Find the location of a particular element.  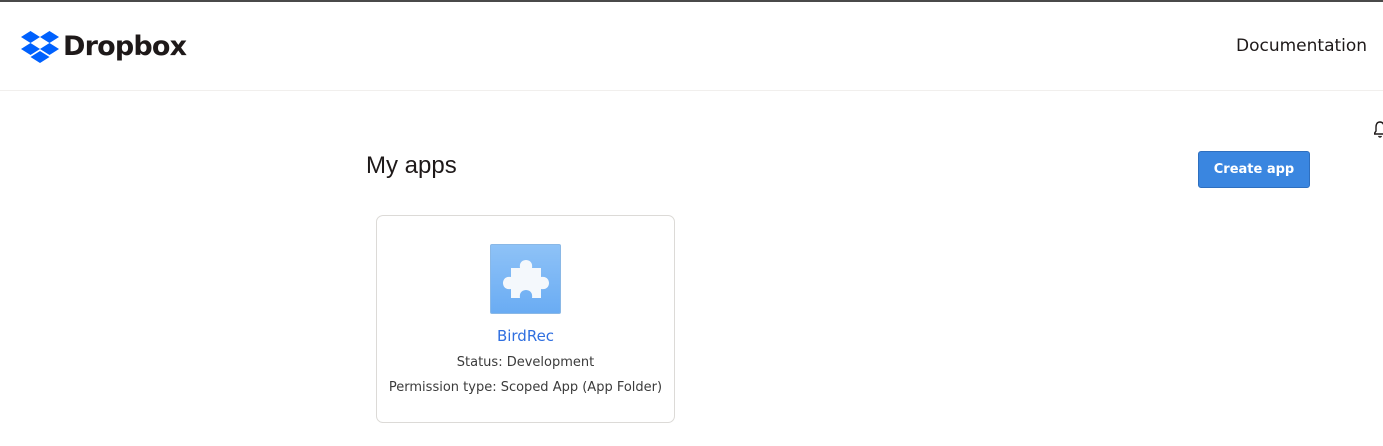

puzzle-icon is located at coordinates (525, 279).